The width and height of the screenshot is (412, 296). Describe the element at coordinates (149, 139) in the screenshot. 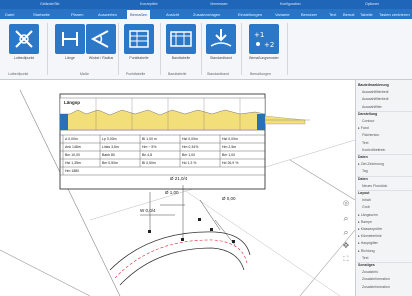

I see `table-cell: Bl 1,00 m` at that location.